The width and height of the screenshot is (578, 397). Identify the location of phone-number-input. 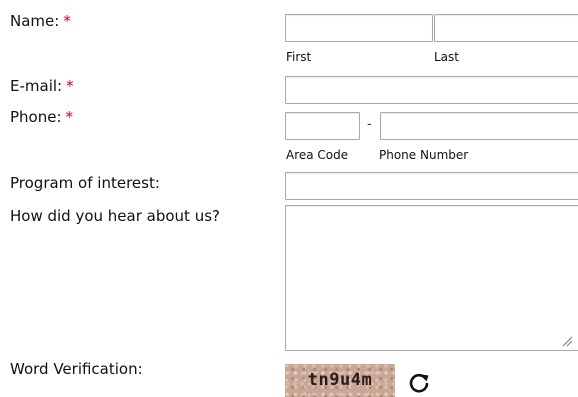
(479, 126).